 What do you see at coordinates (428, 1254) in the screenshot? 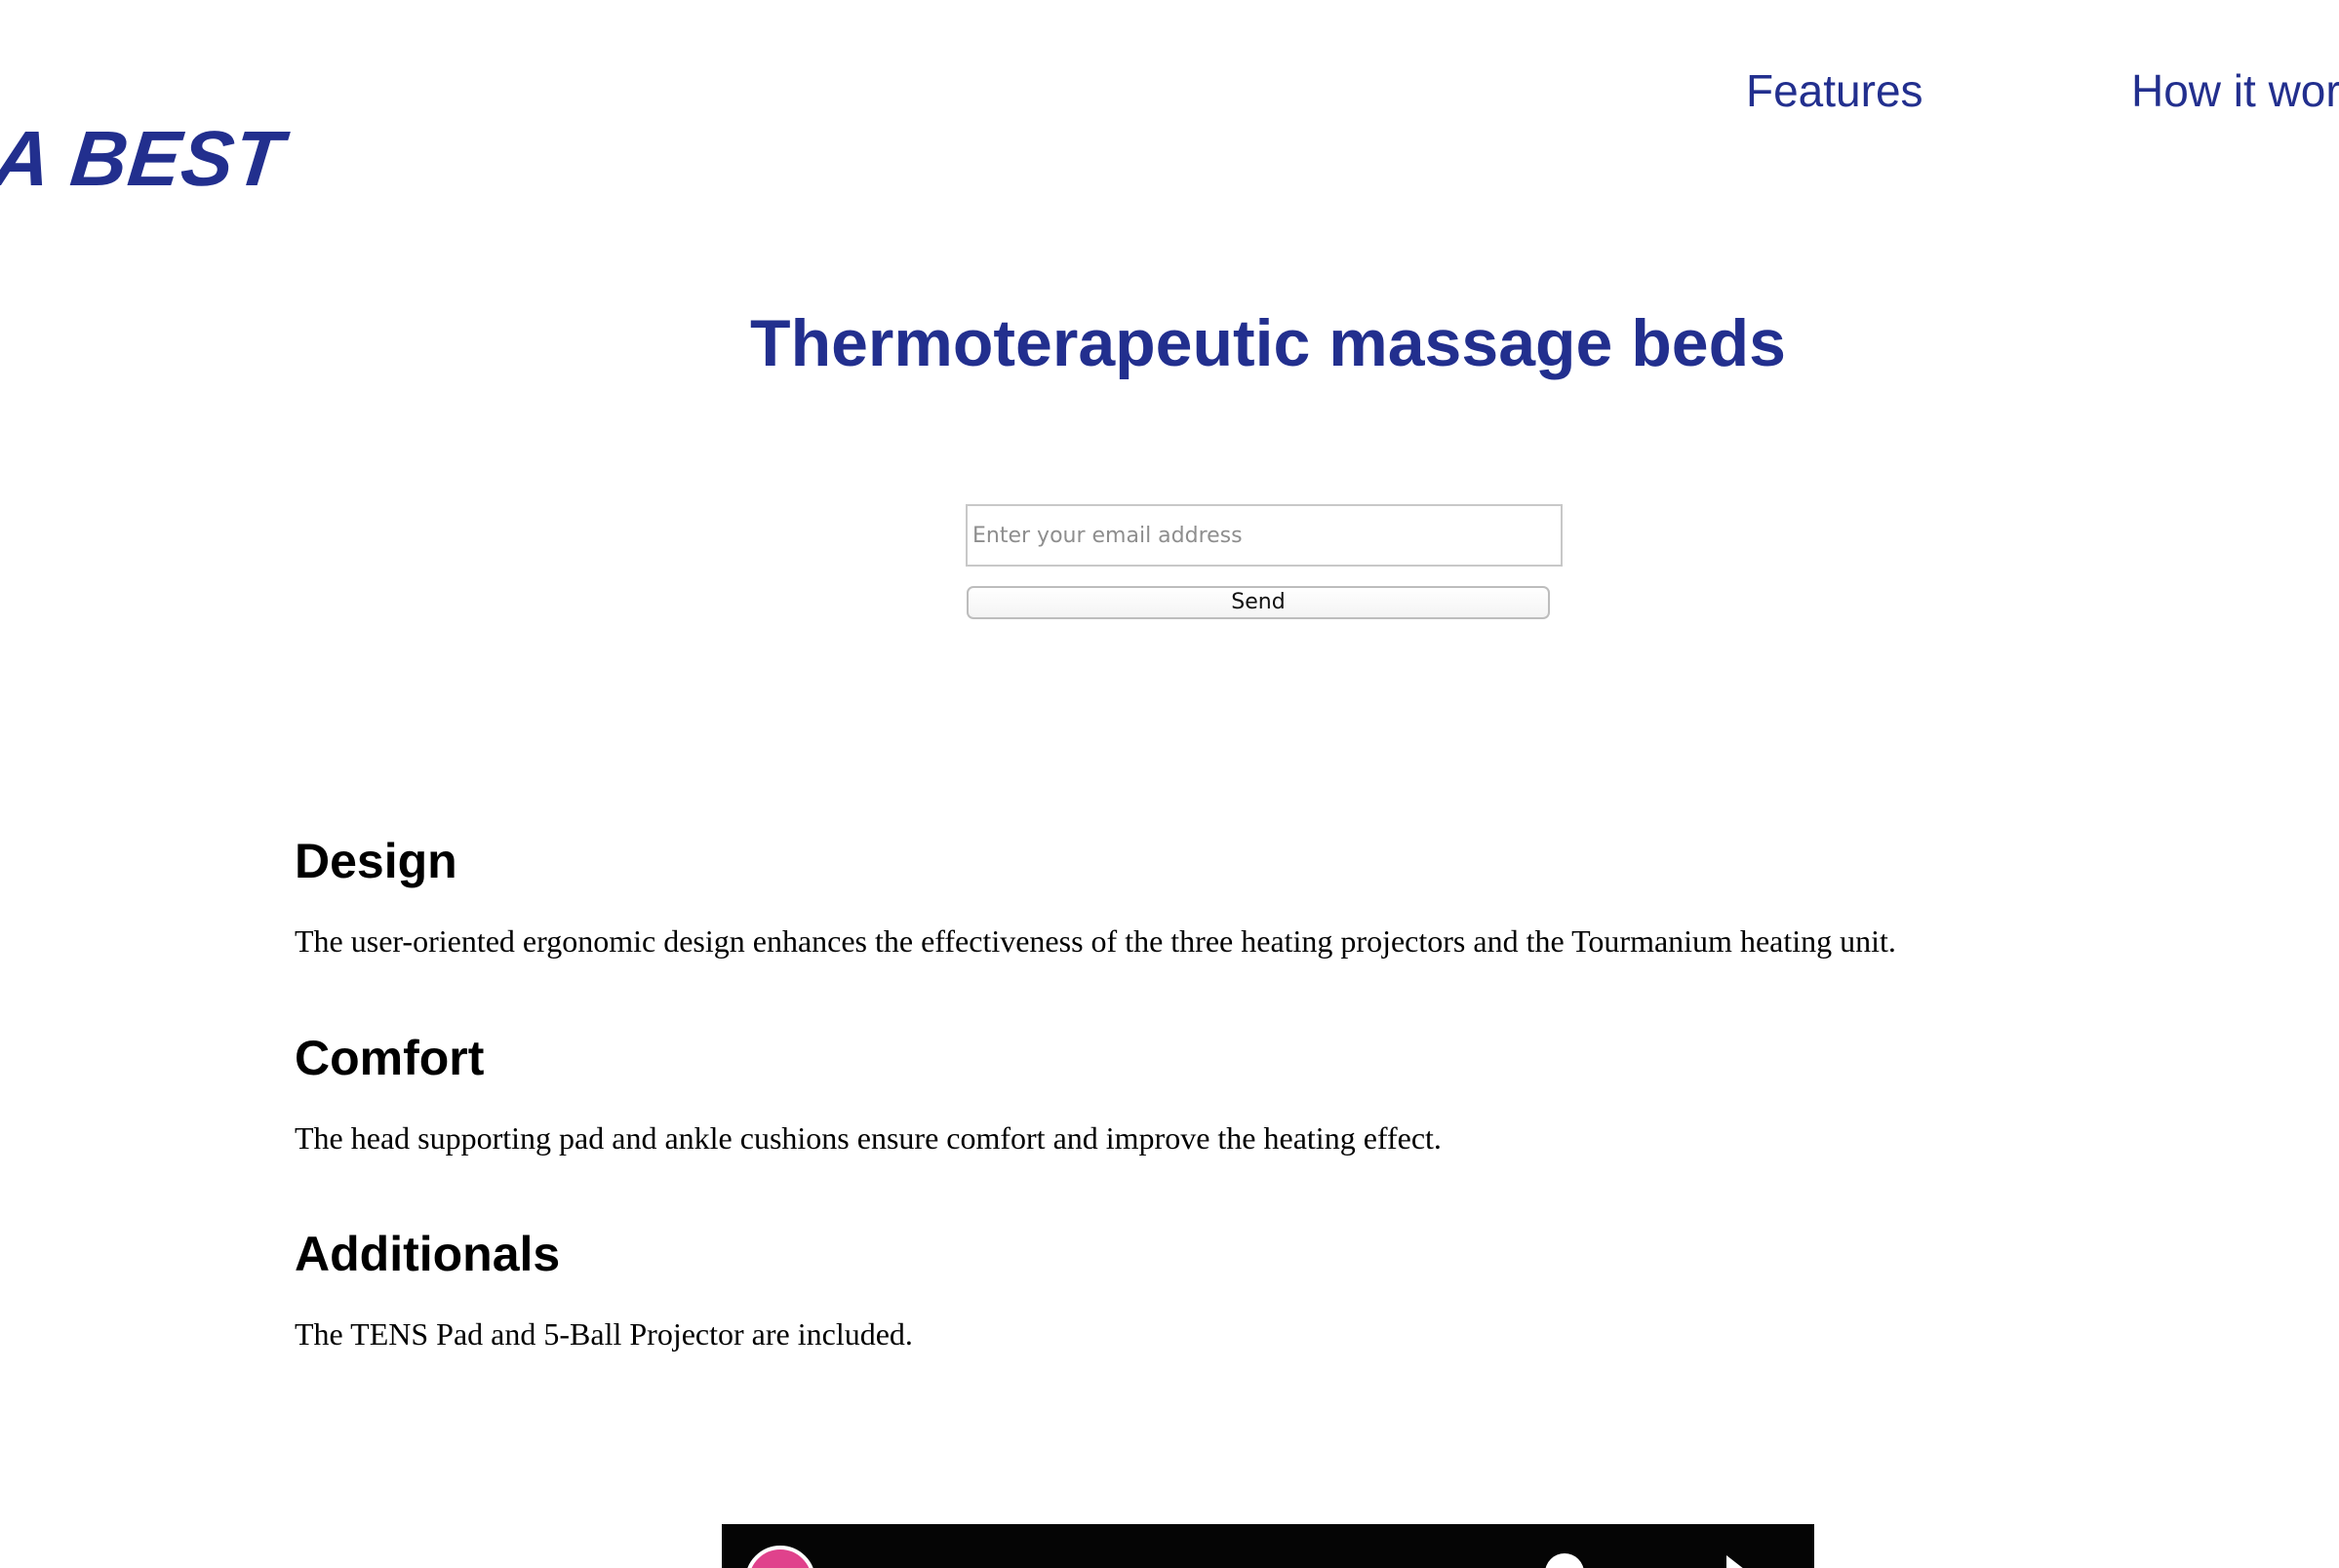
I see `feature-title: Additionals` at bounding box center [428, 1254].